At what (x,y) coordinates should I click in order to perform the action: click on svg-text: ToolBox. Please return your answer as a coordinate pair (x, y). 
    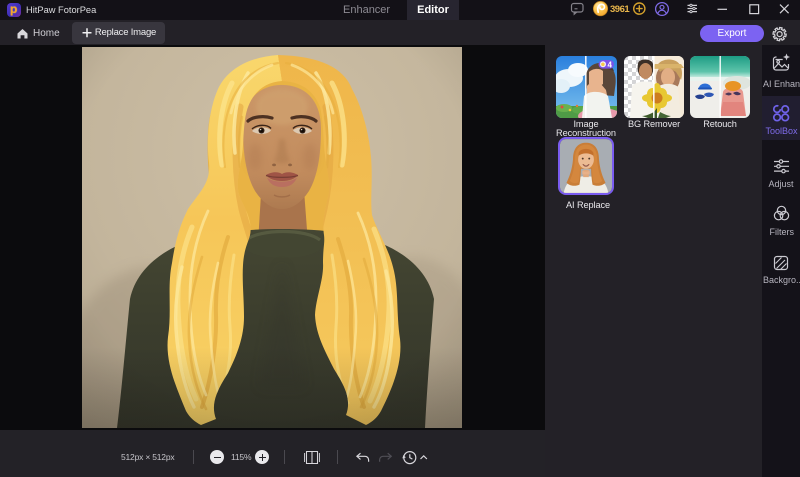
    Looking at the image, I should click on (782, 131).